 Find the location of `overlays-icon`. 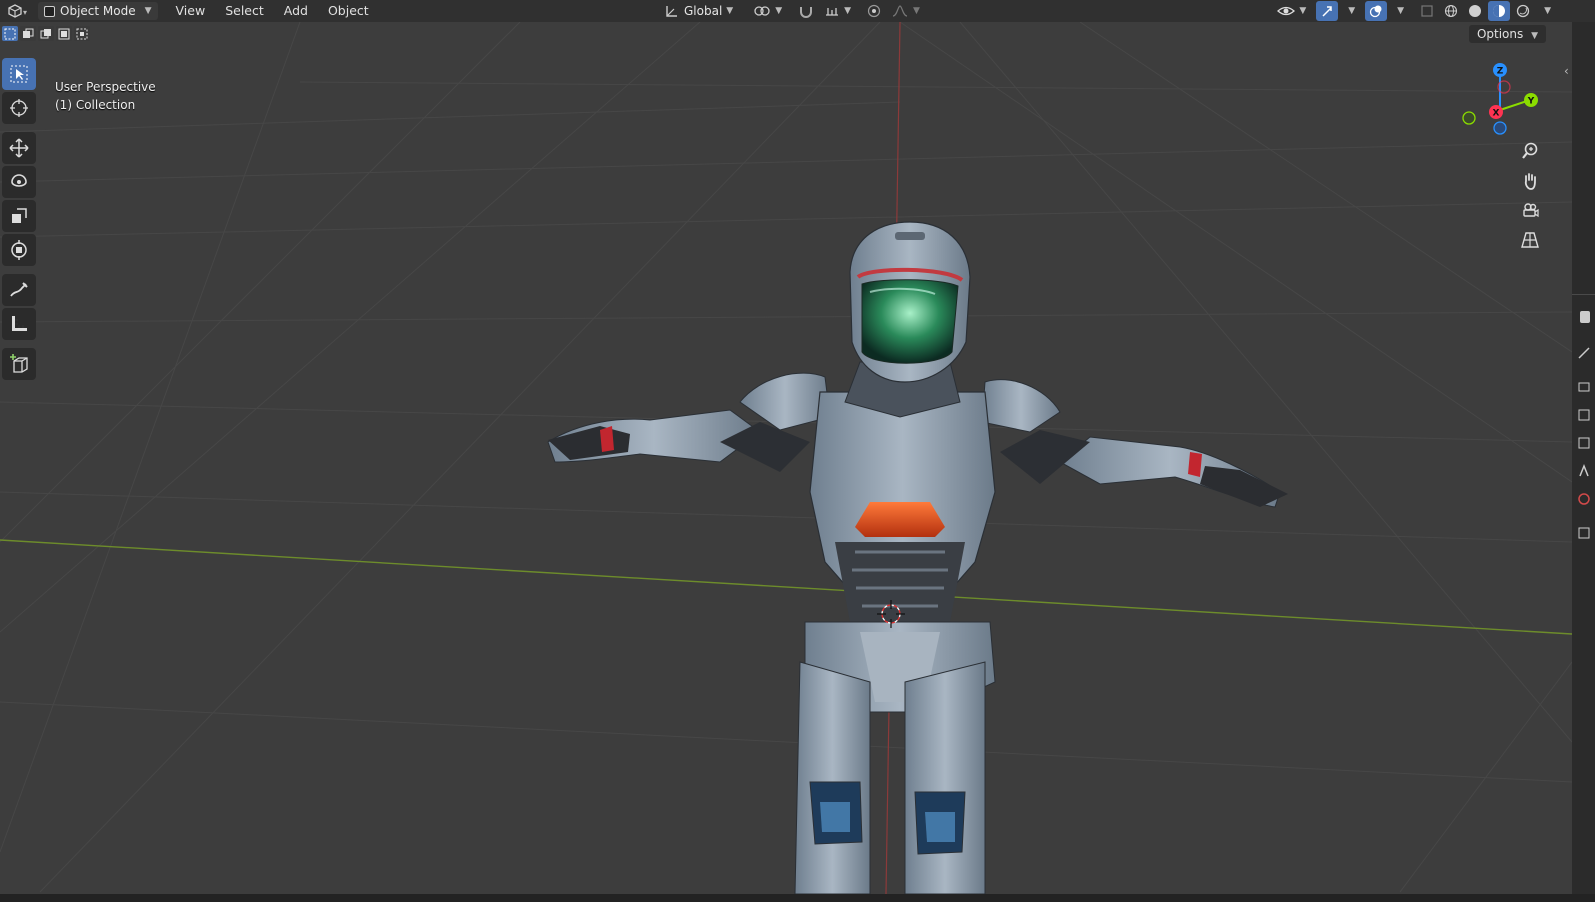

overlays-icon is located at coordinates (1376, 11).